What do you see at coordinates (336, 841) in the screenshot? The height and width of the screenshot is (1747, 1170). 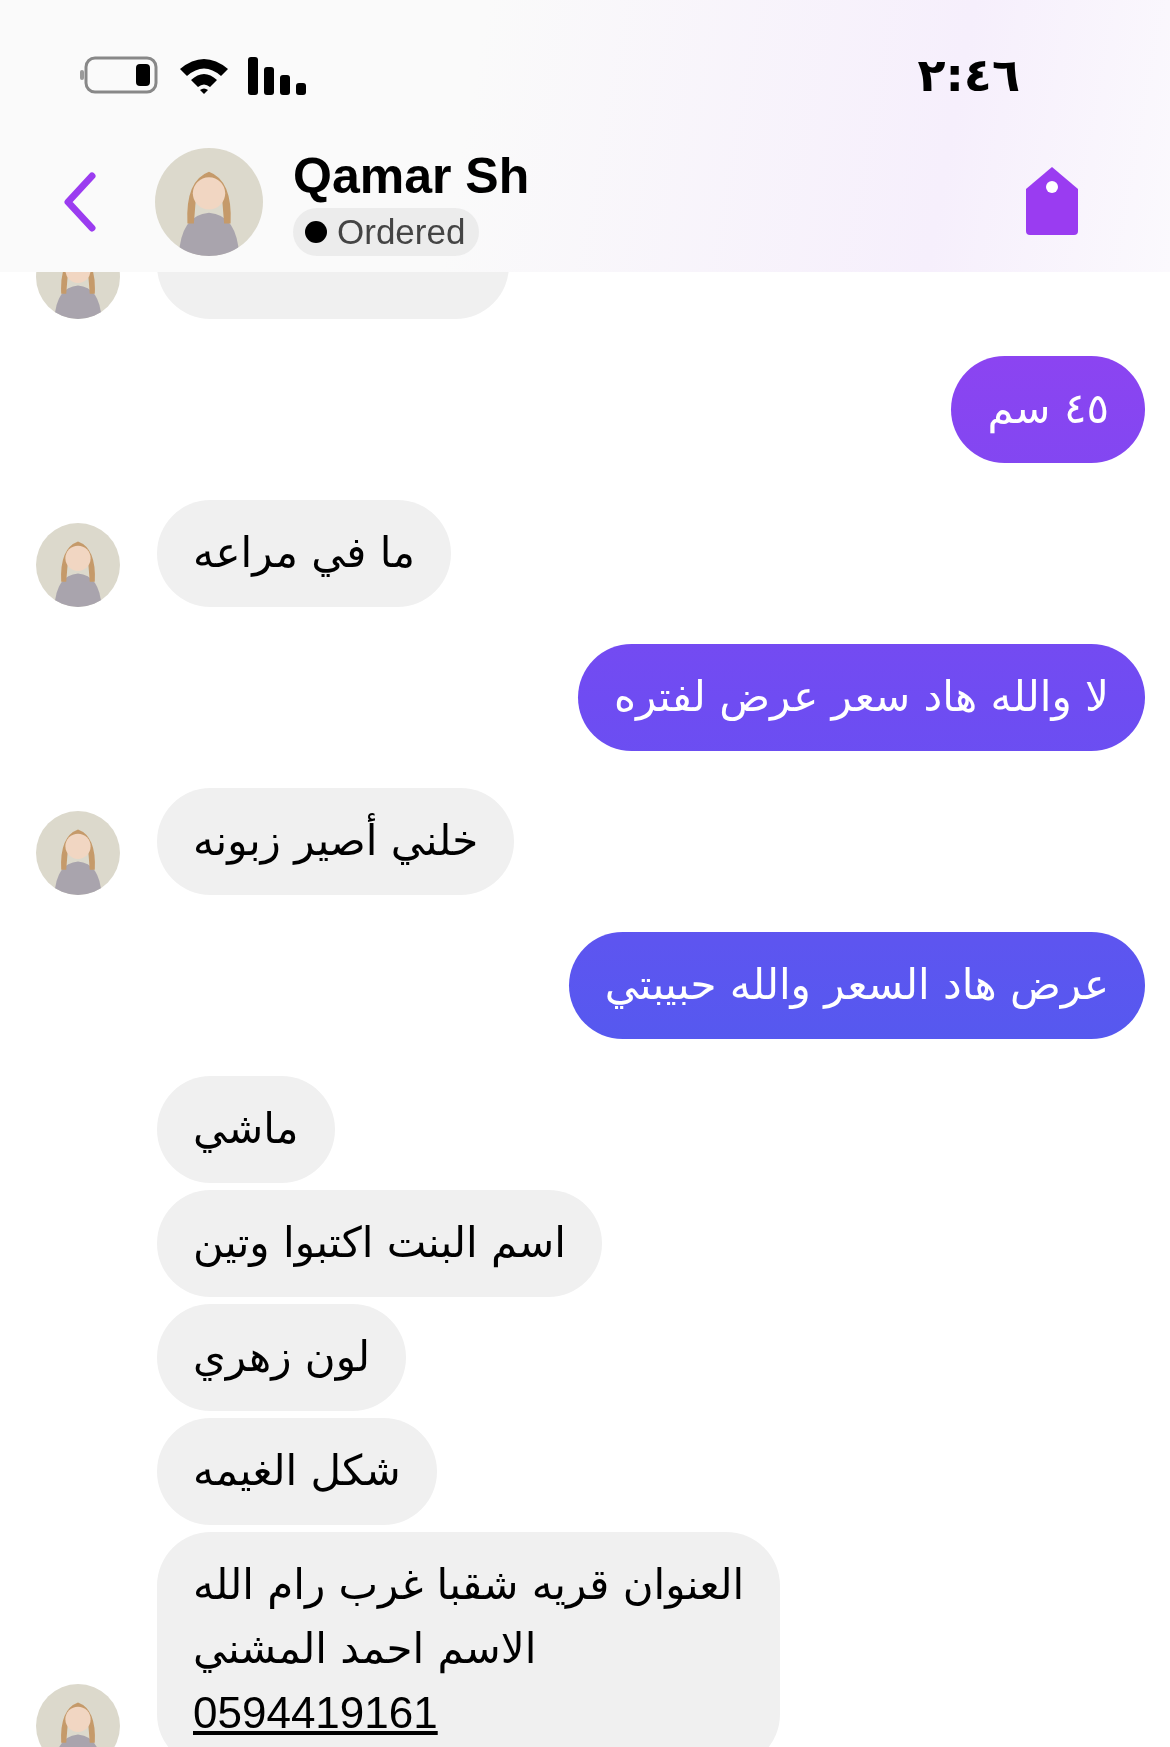 I see `message-bubble: خلني أصير زبونه` at bounding box center [336, 841].